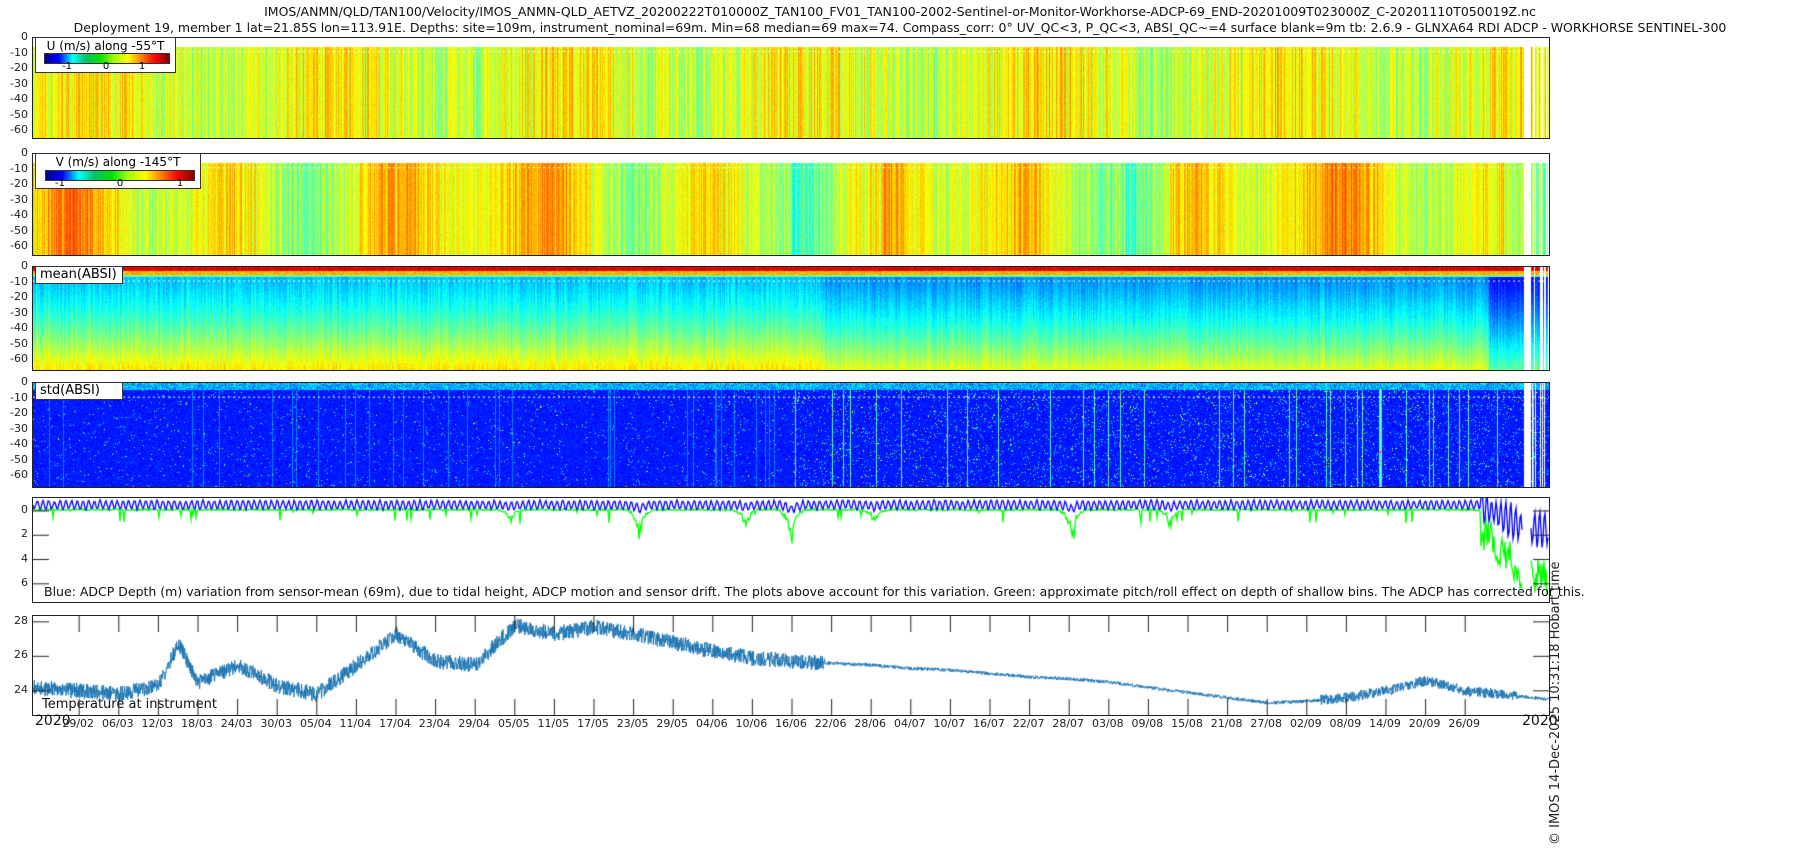 The image size is (1800, 850). What do you see at coordinates (79, 391) in the screenshot?
I see `std-absi-label: std(ABSI)` at bounding box center [79, 391].